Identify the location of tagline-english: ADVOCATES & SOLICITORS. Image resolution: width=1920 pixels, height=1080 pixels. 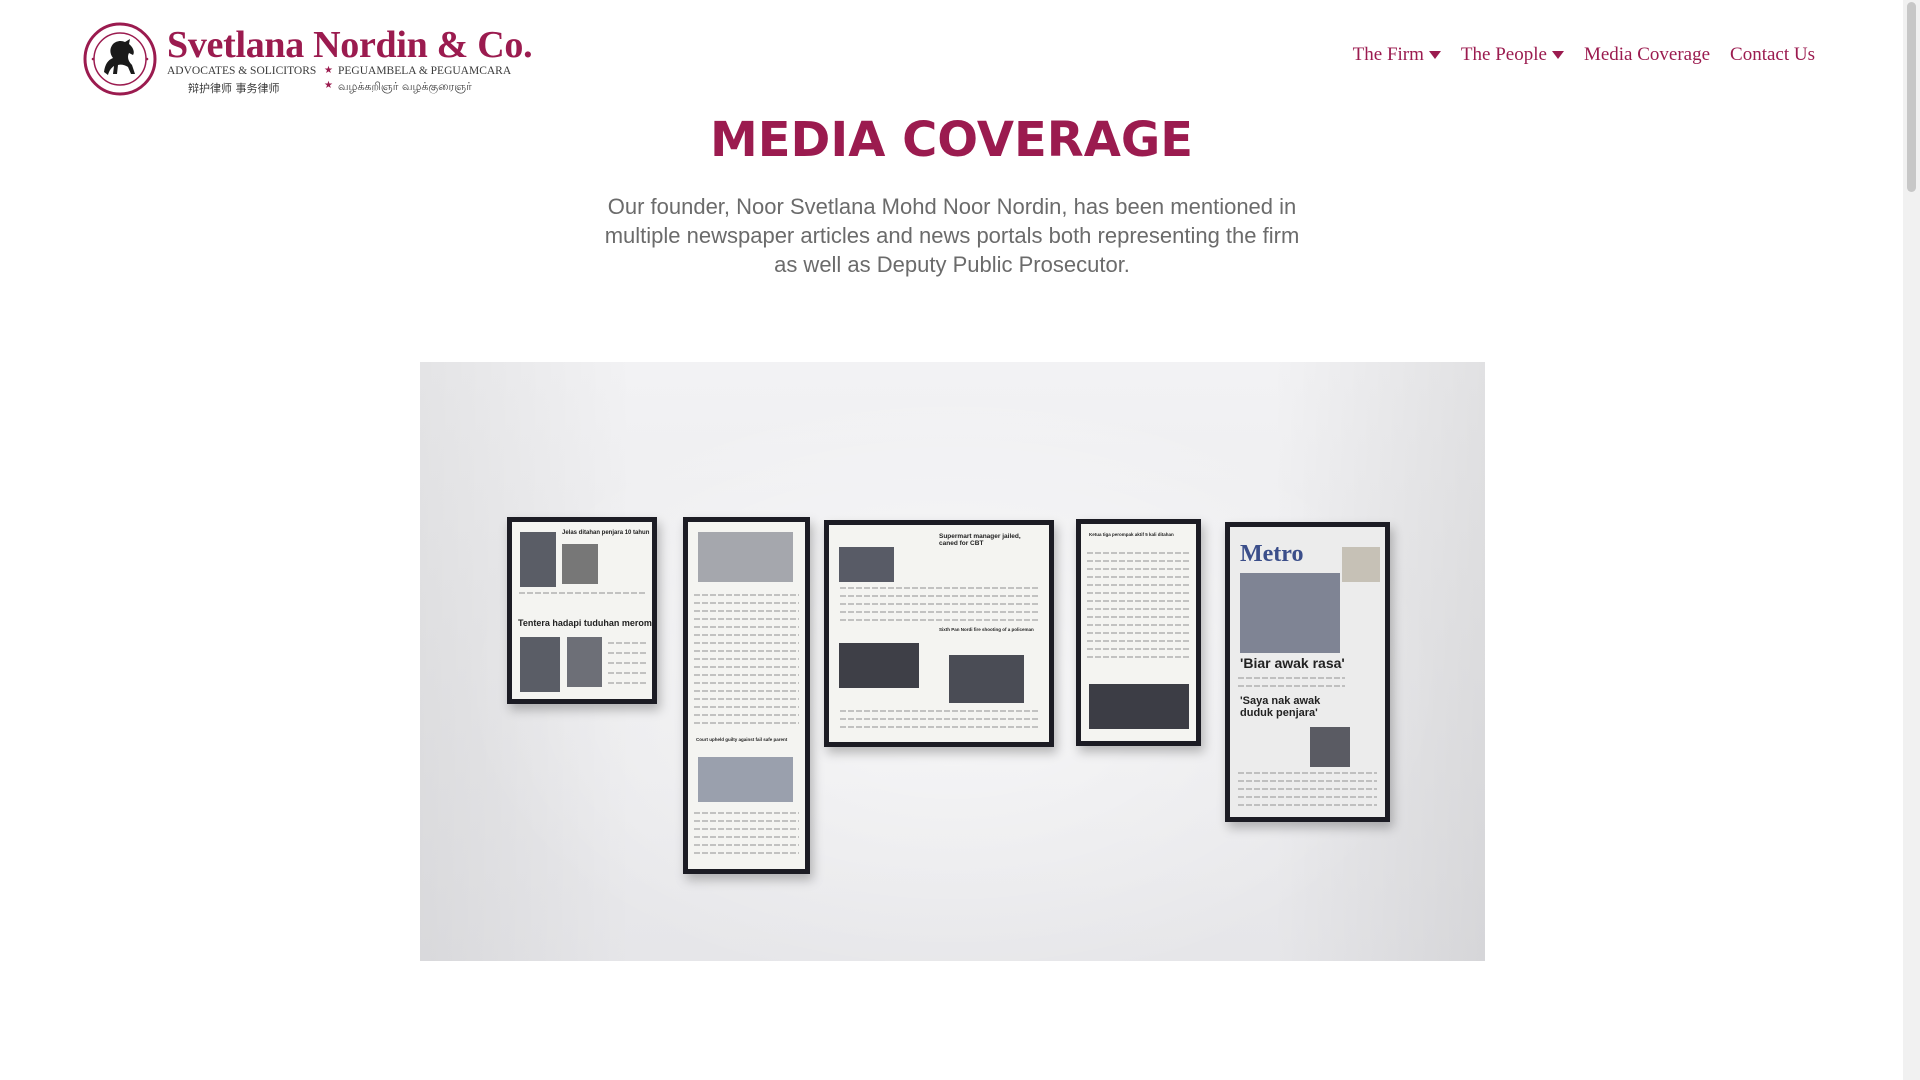
(242, 71).